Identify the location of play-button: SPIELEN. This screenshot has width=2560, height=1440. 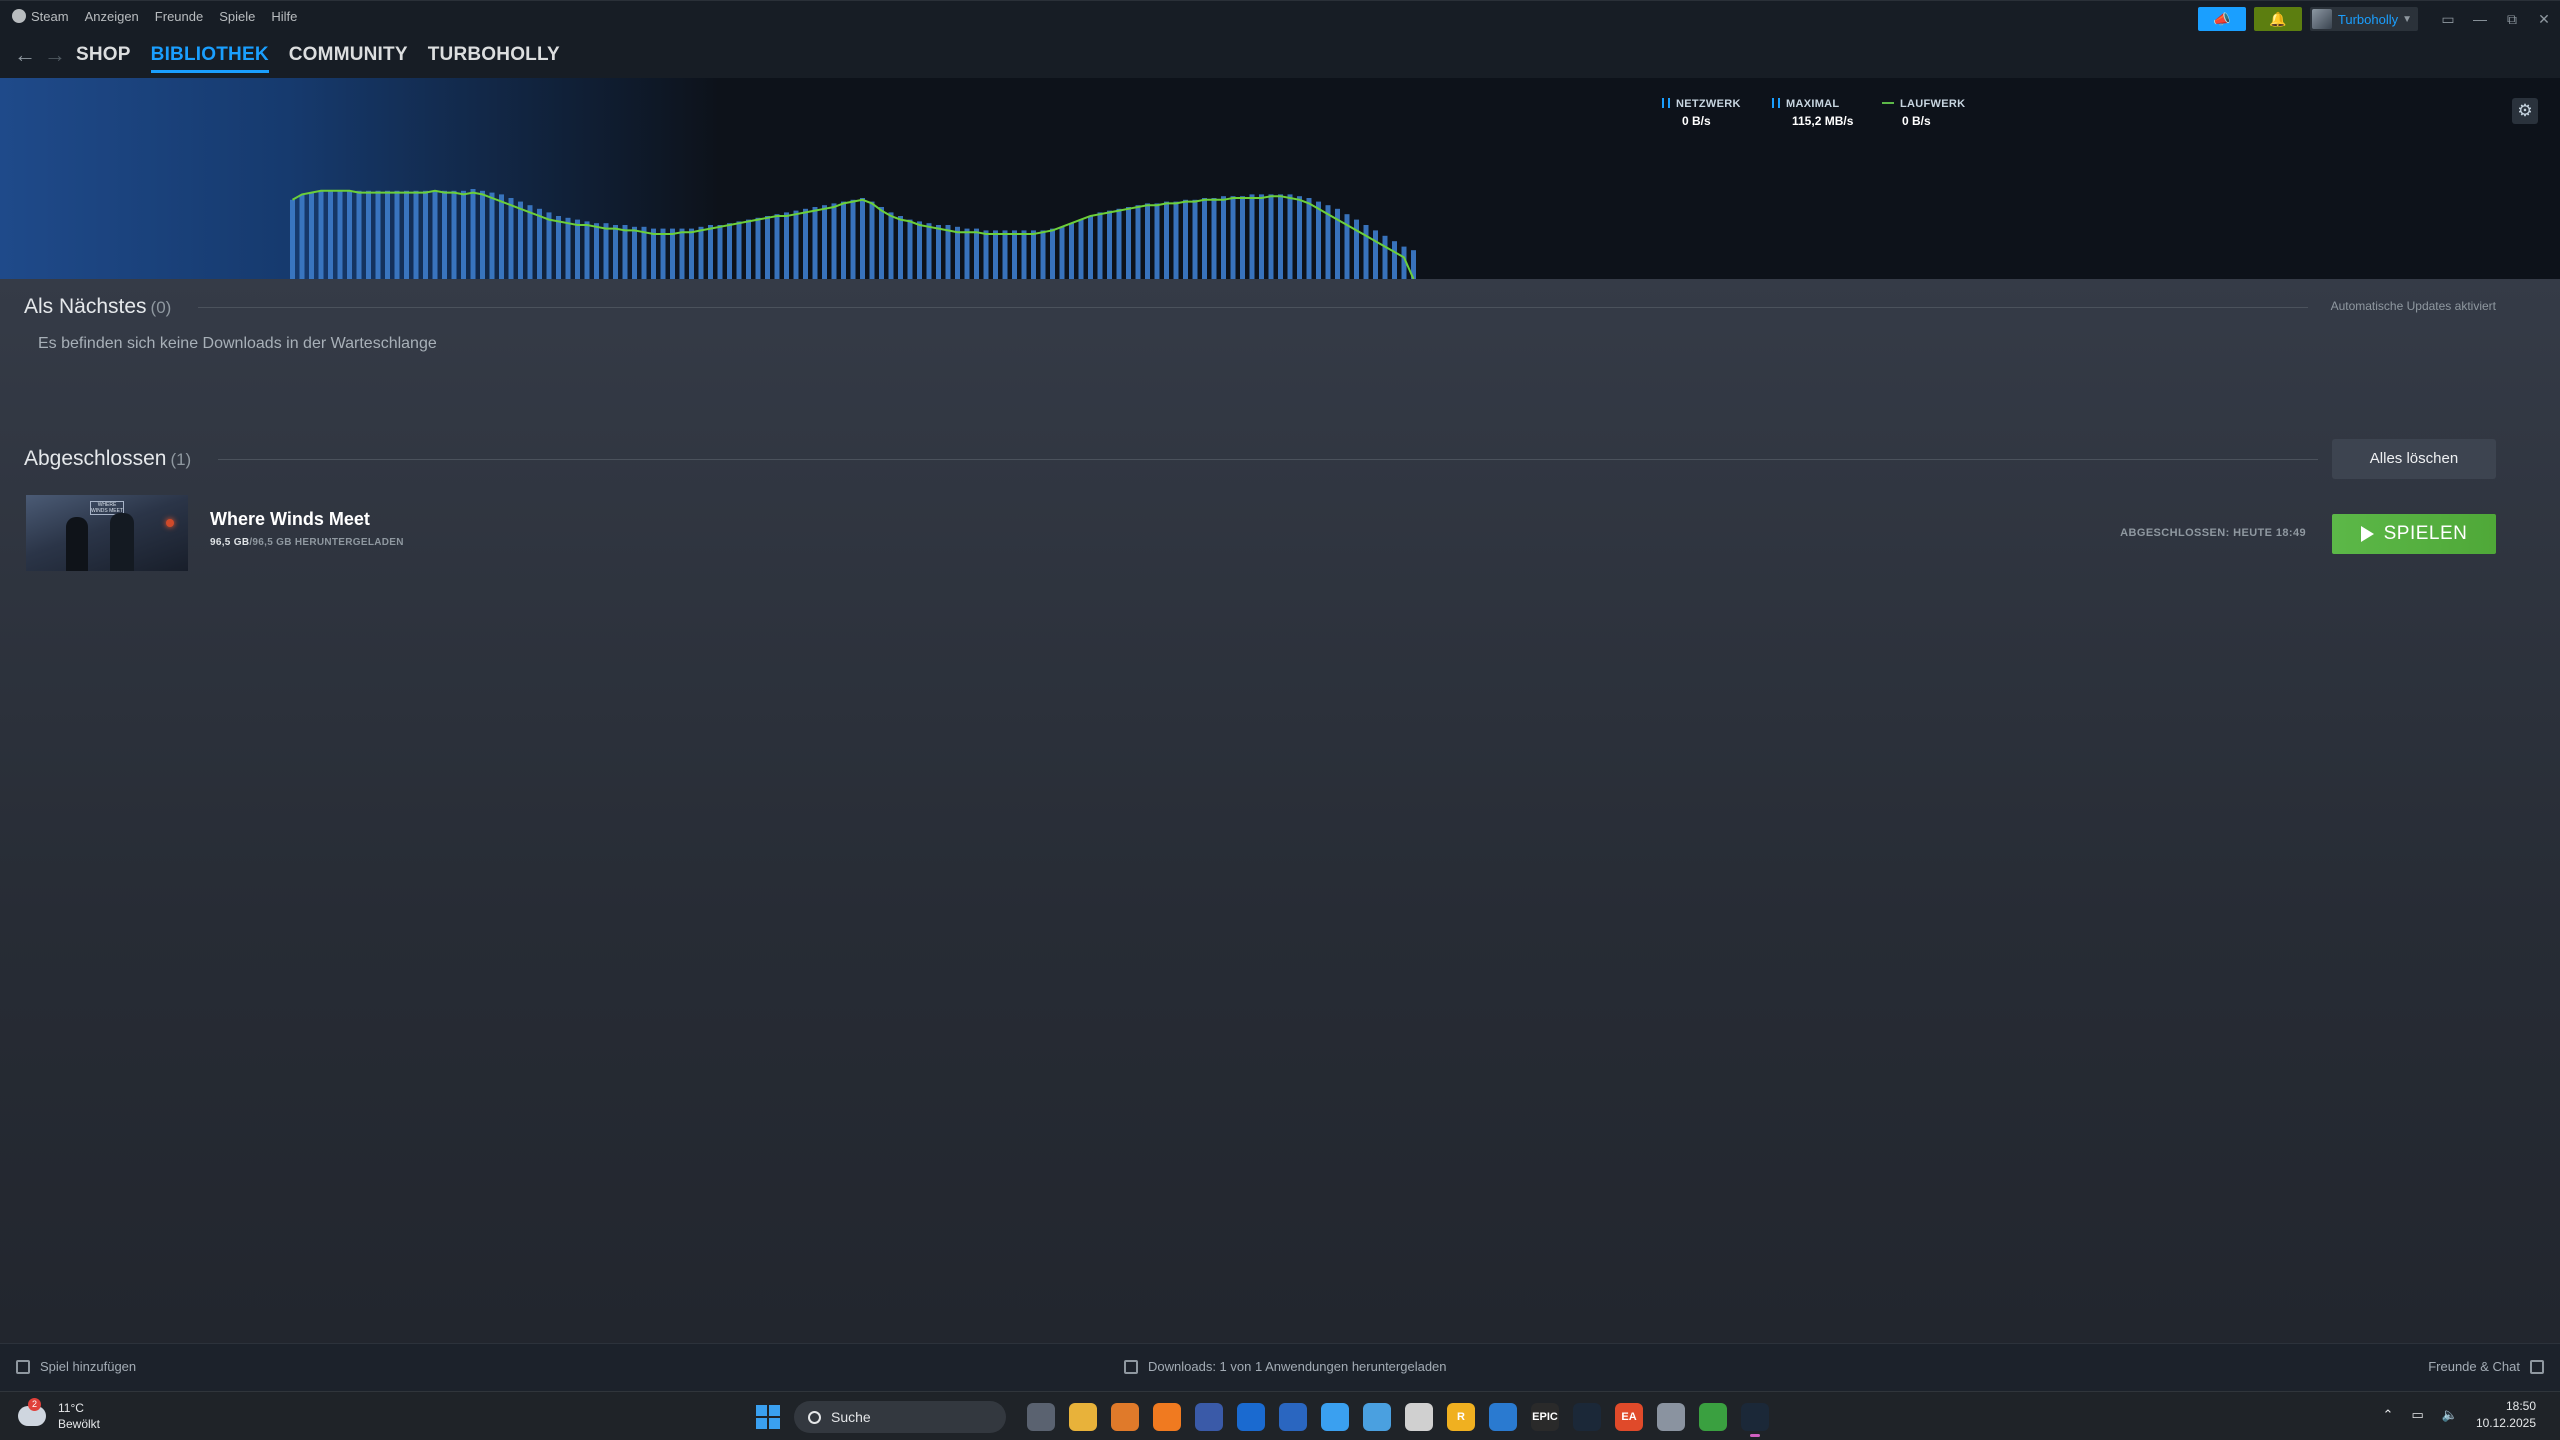
(2414, 534).